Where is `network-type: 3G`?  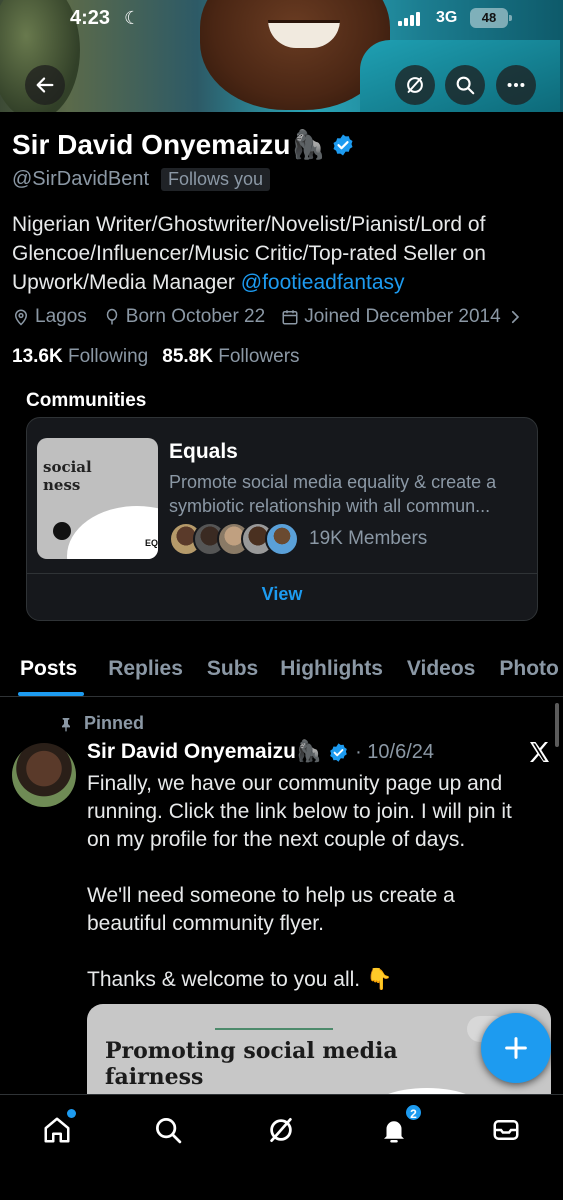
network-type: 3G is located at coordinates (447, 17).